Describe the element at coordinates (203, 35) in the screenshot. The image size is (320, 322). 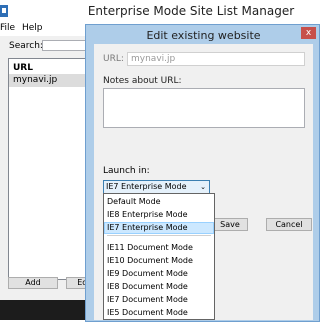
I see `dialog-title: Edit existing website` at that location.